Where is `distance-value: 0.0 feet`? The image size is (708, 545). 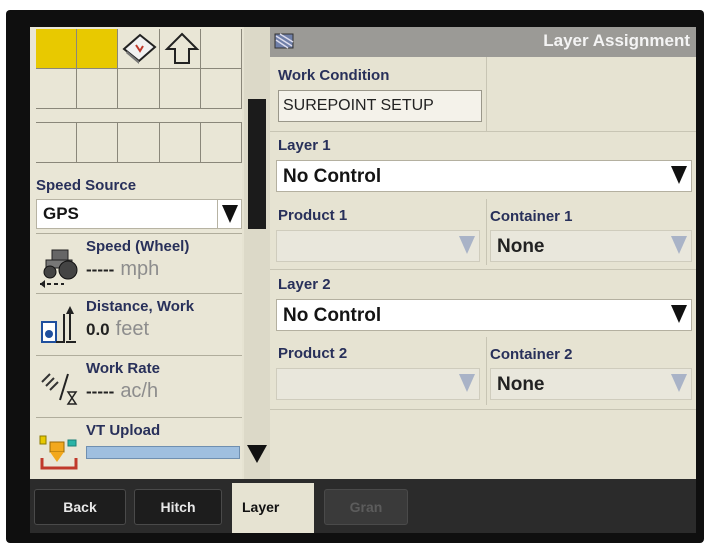 distance-value: 0.0 feet is located at coordinates (117, 329).